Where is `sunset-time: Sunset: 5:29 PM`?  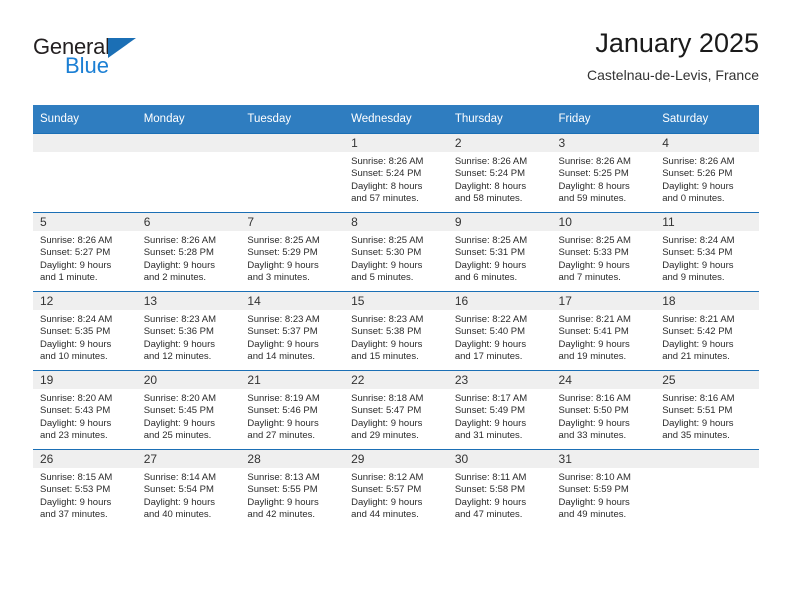
sunset-time: Sunset: 5:29 PM is located at coordinates (282, 253).